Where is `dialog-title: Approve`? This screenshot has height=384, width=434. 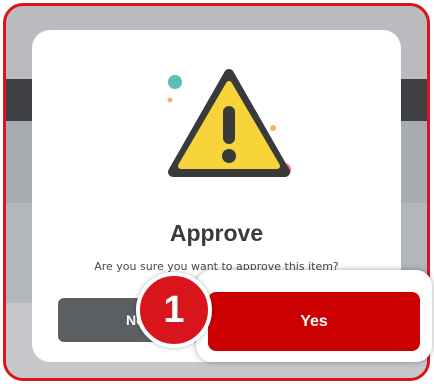 dialog-title: Approve is located at coordinates (216, 233).